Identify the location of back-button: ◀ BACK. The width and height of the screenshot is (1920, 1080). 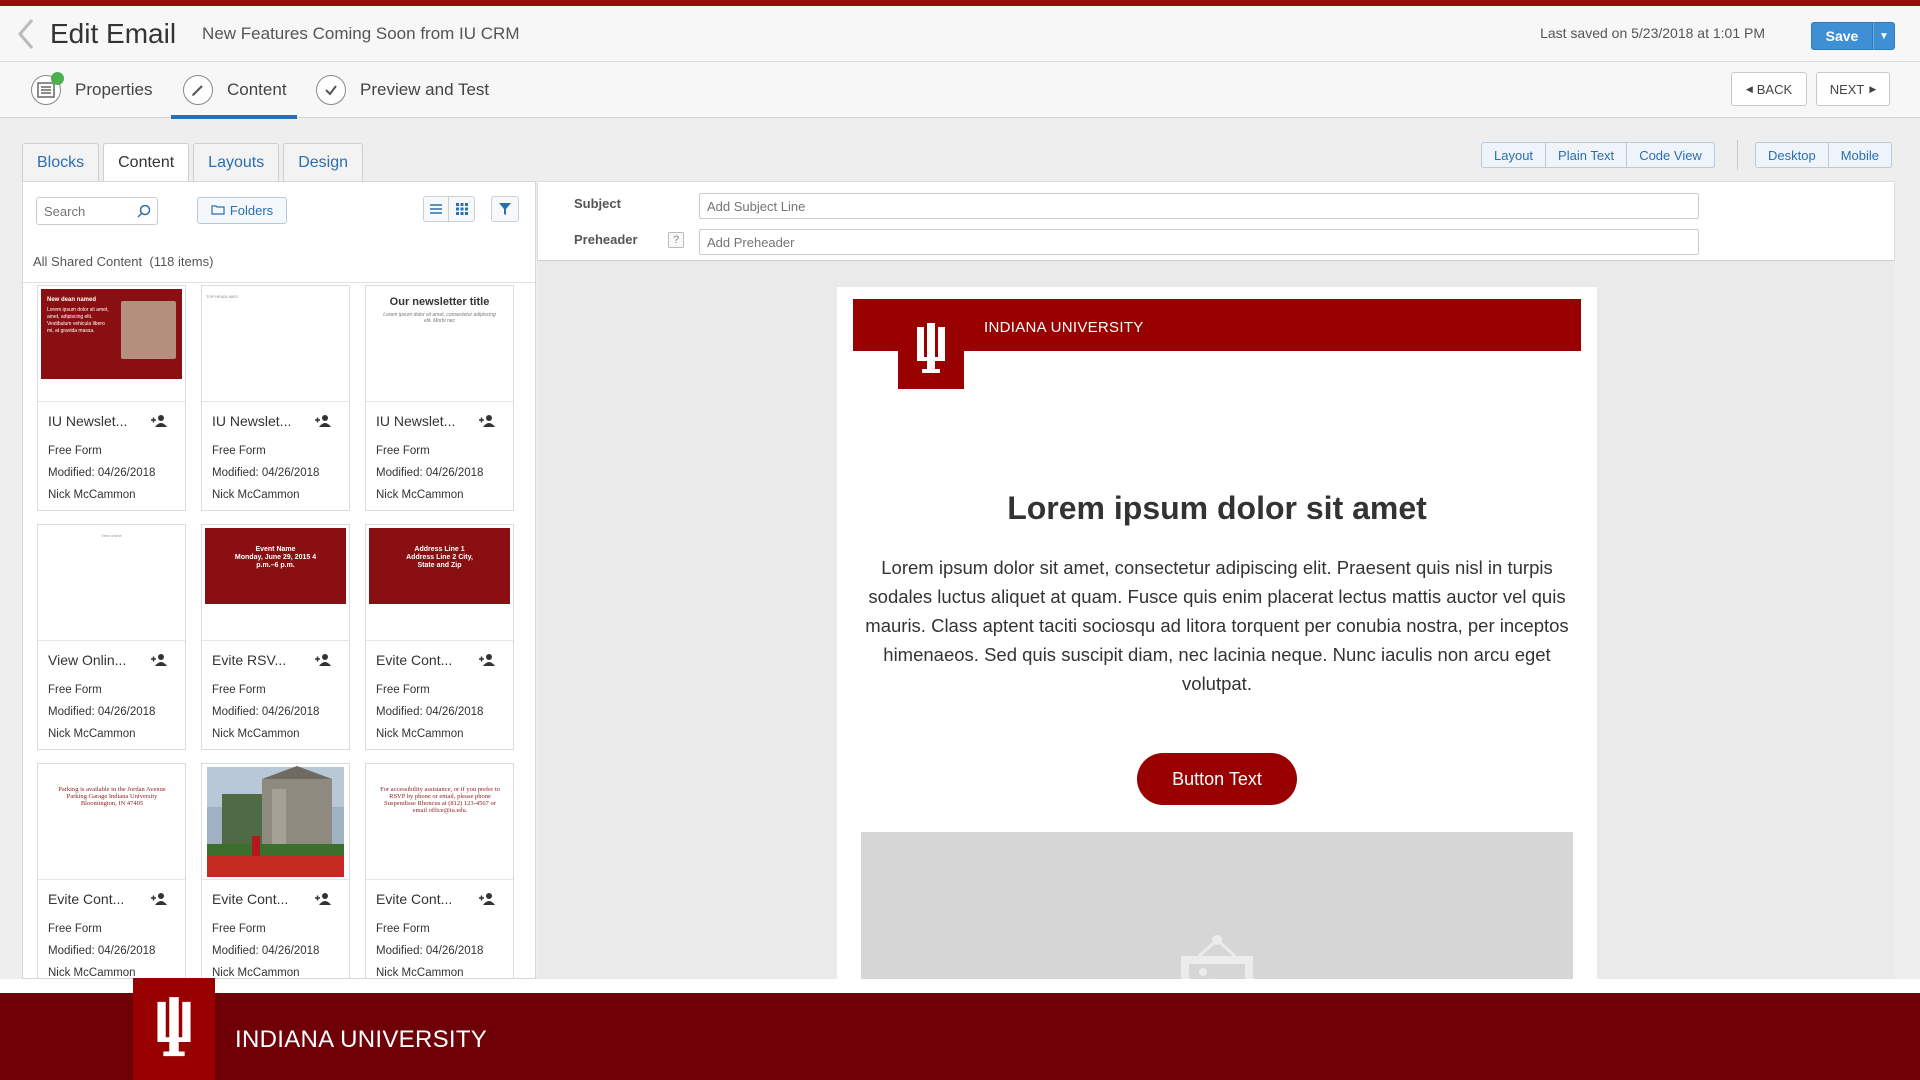
(1769, 89).